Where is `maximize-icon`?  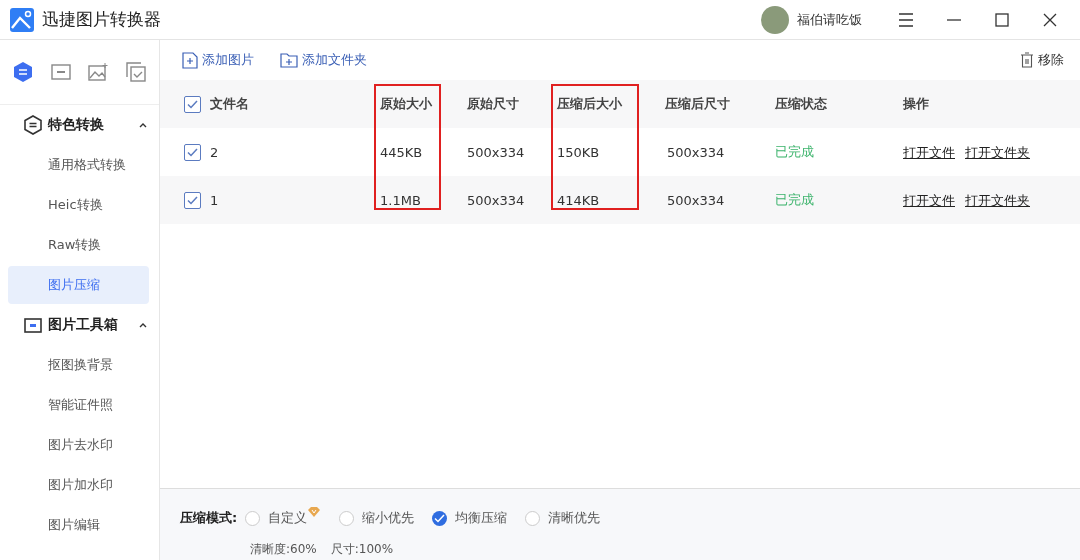 maximize-icon is located at coordinates (1002, 19).